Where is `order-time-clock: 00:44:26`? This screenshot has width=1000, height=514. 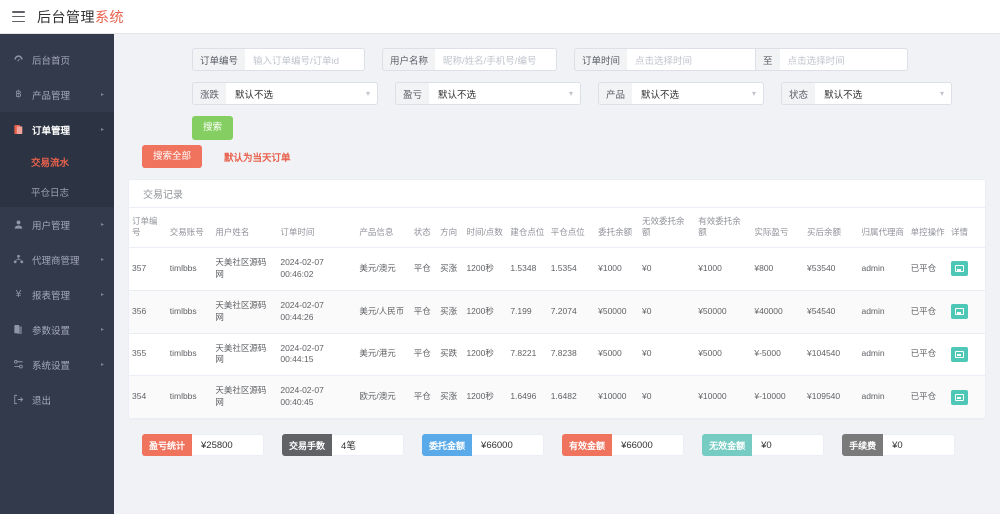
order-time-clock: 00:44:26 is located at coordinates (297, 316).